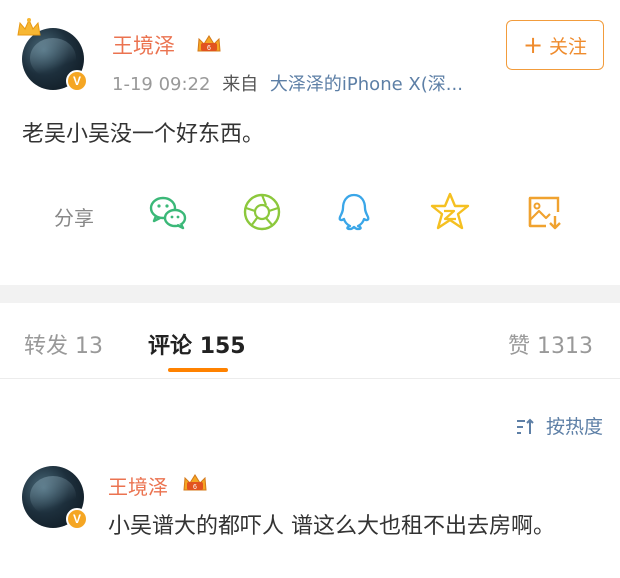  What do you see at coordinates (46, 346) in the screenshot?
I see `tab-repost-label: 转发` at bounding box center [46, 346].